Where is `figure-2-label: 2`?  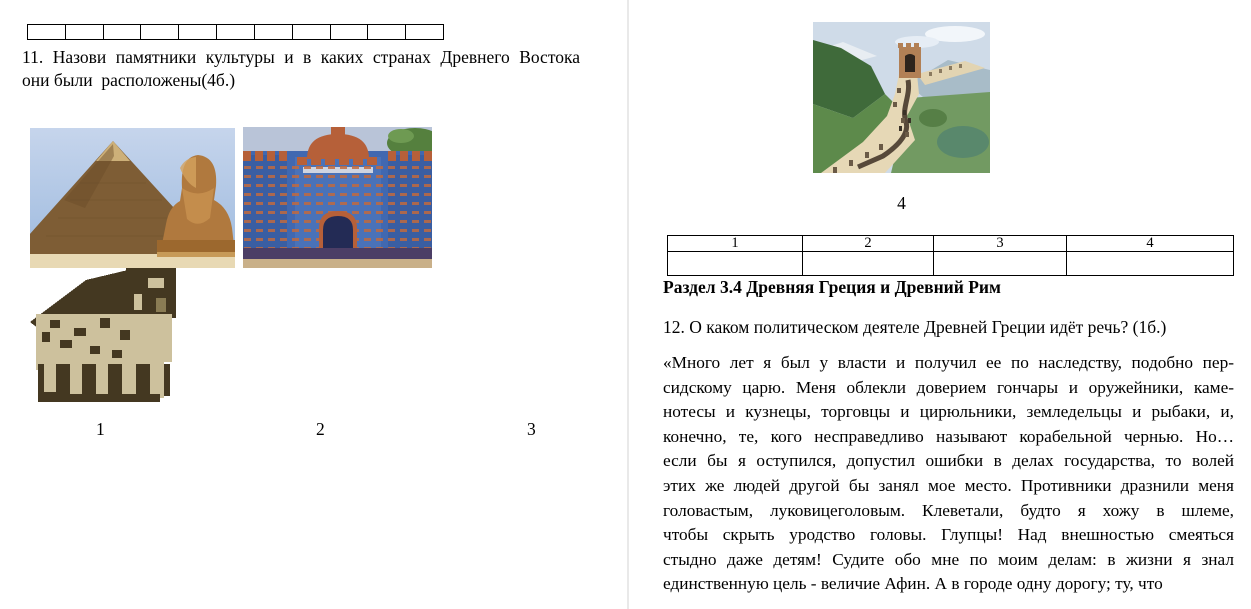 figure-2-label: 2 is located at coordinates (320, 429).